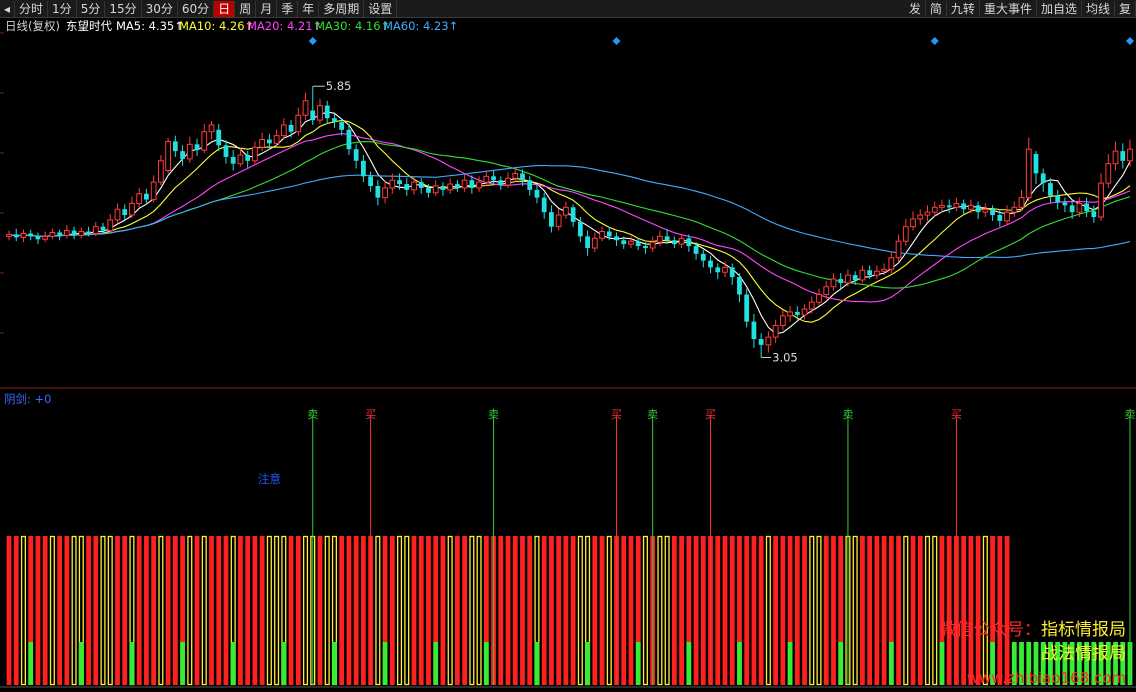 The height and width of the screenshot is (692, 1136). I want to click on sell-signal-label: 卖, so click(493, 414).